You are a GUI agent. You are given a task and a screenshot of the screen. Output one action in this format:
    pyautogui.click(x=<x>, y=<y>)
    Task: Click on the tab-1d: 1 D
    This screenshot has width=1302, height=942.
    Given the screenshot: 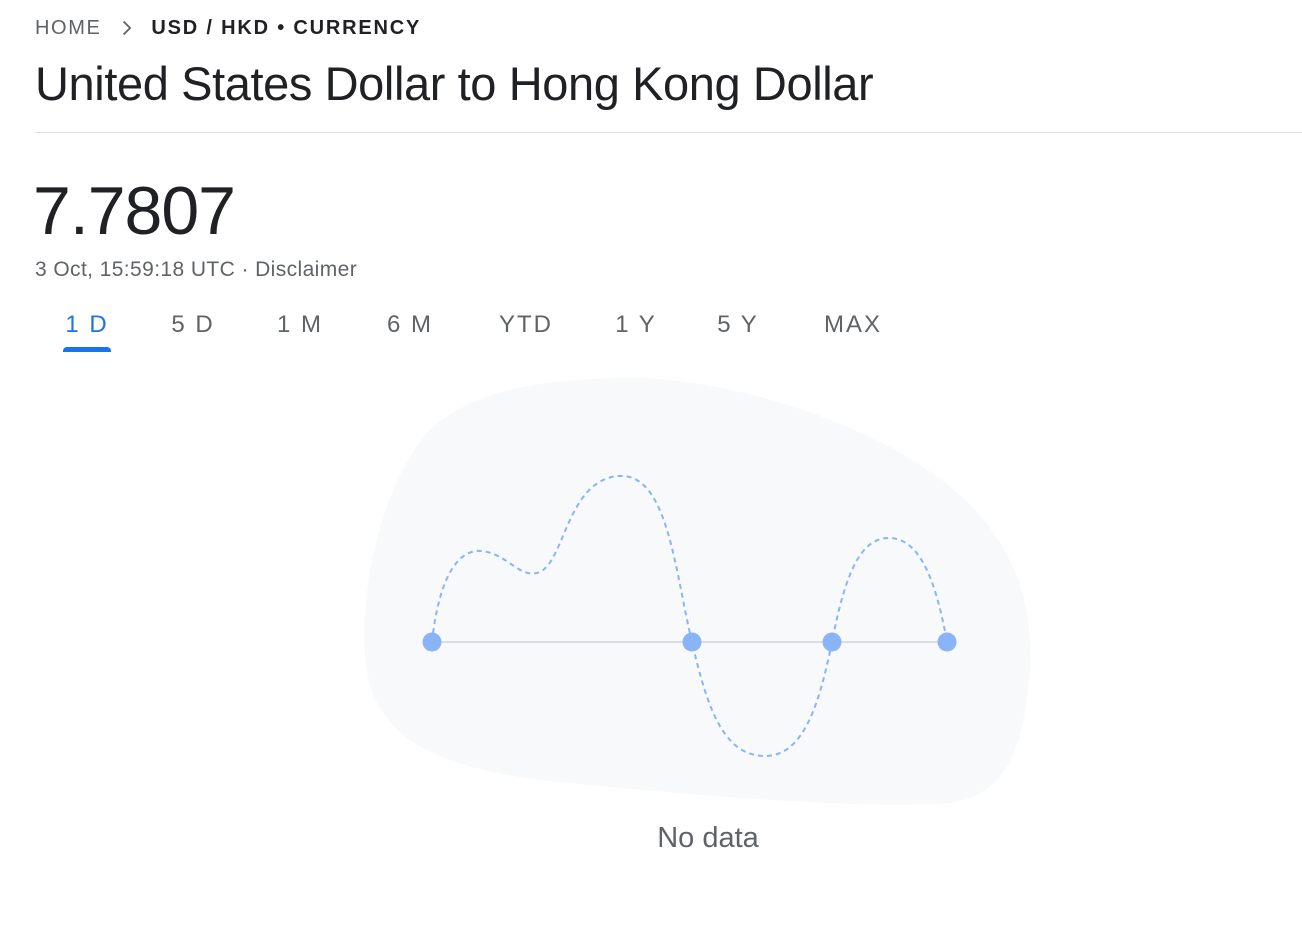 What is the action you would take?
    pyautogui.click(x=87, y=326)
    